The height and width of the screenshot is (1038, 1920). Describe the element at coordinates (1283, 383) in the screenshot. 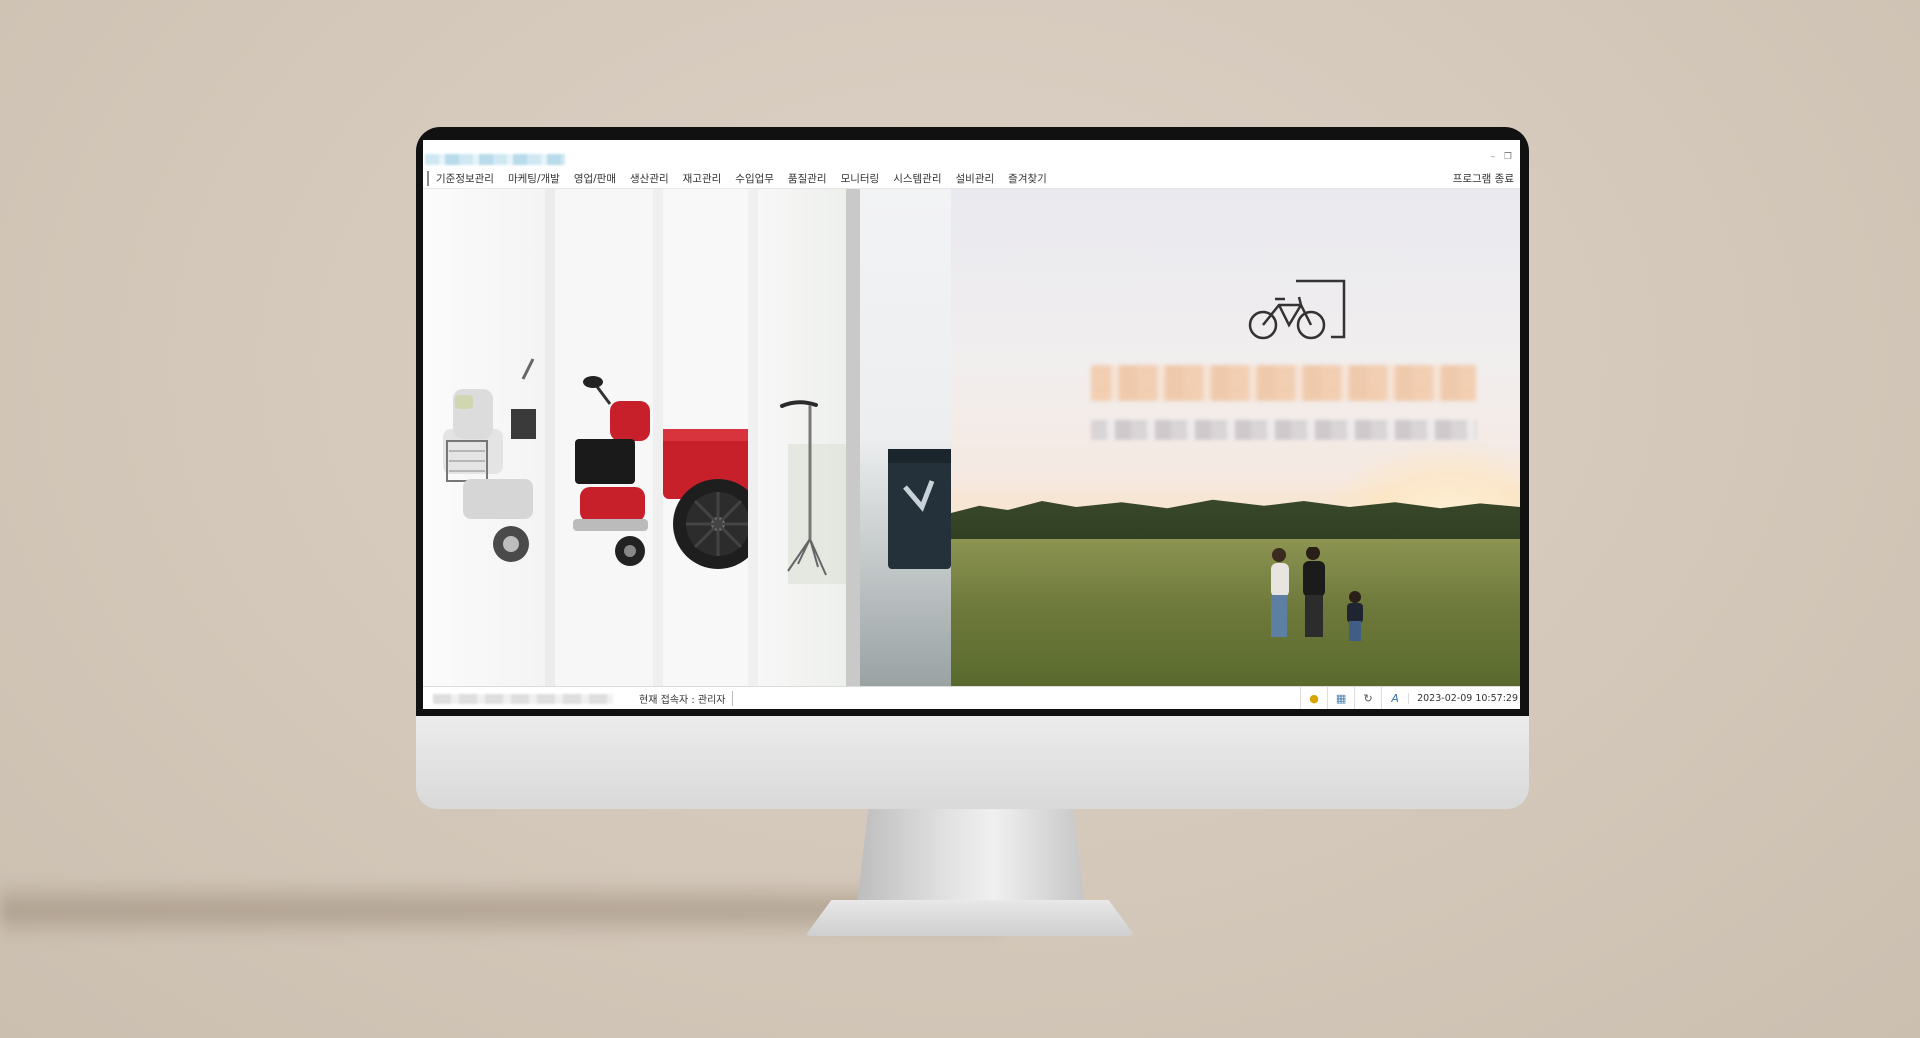

I see `blurred-title` at that location.